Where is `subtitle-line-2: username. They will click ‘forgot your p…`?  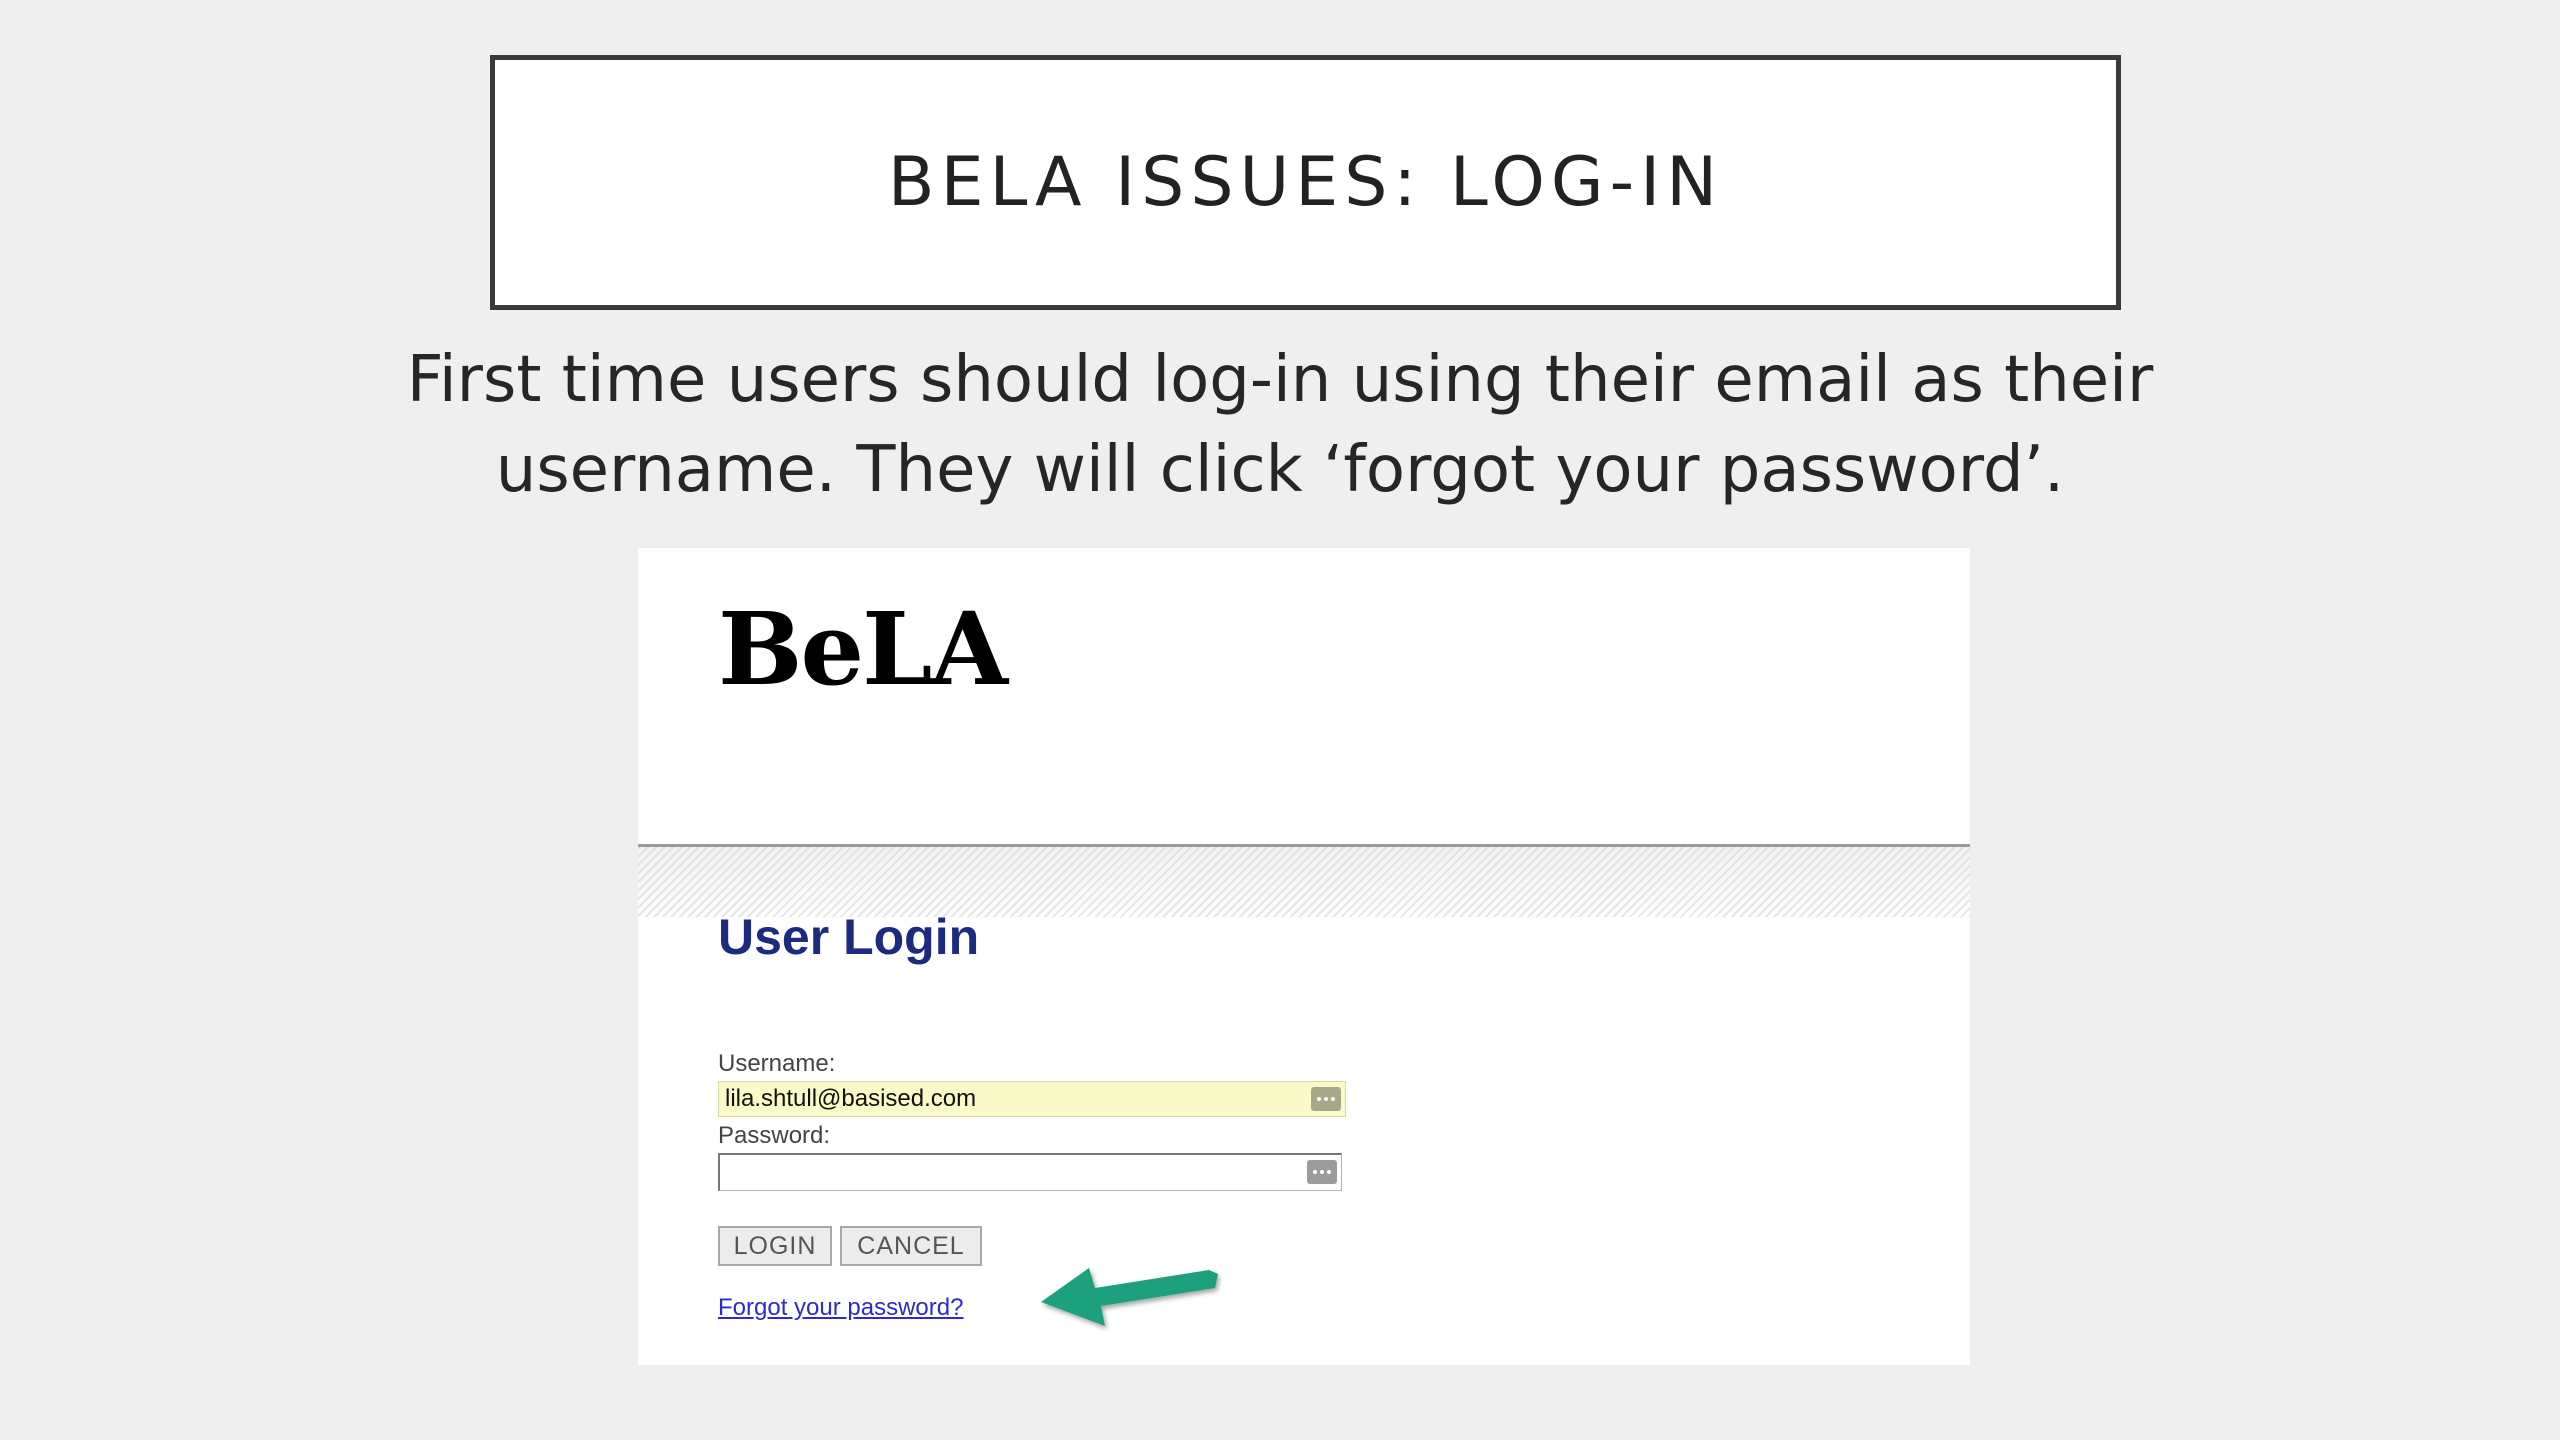 subtitle-line-2: username. They will click ‘forgot your p… is located at coordinates (1280, 470).